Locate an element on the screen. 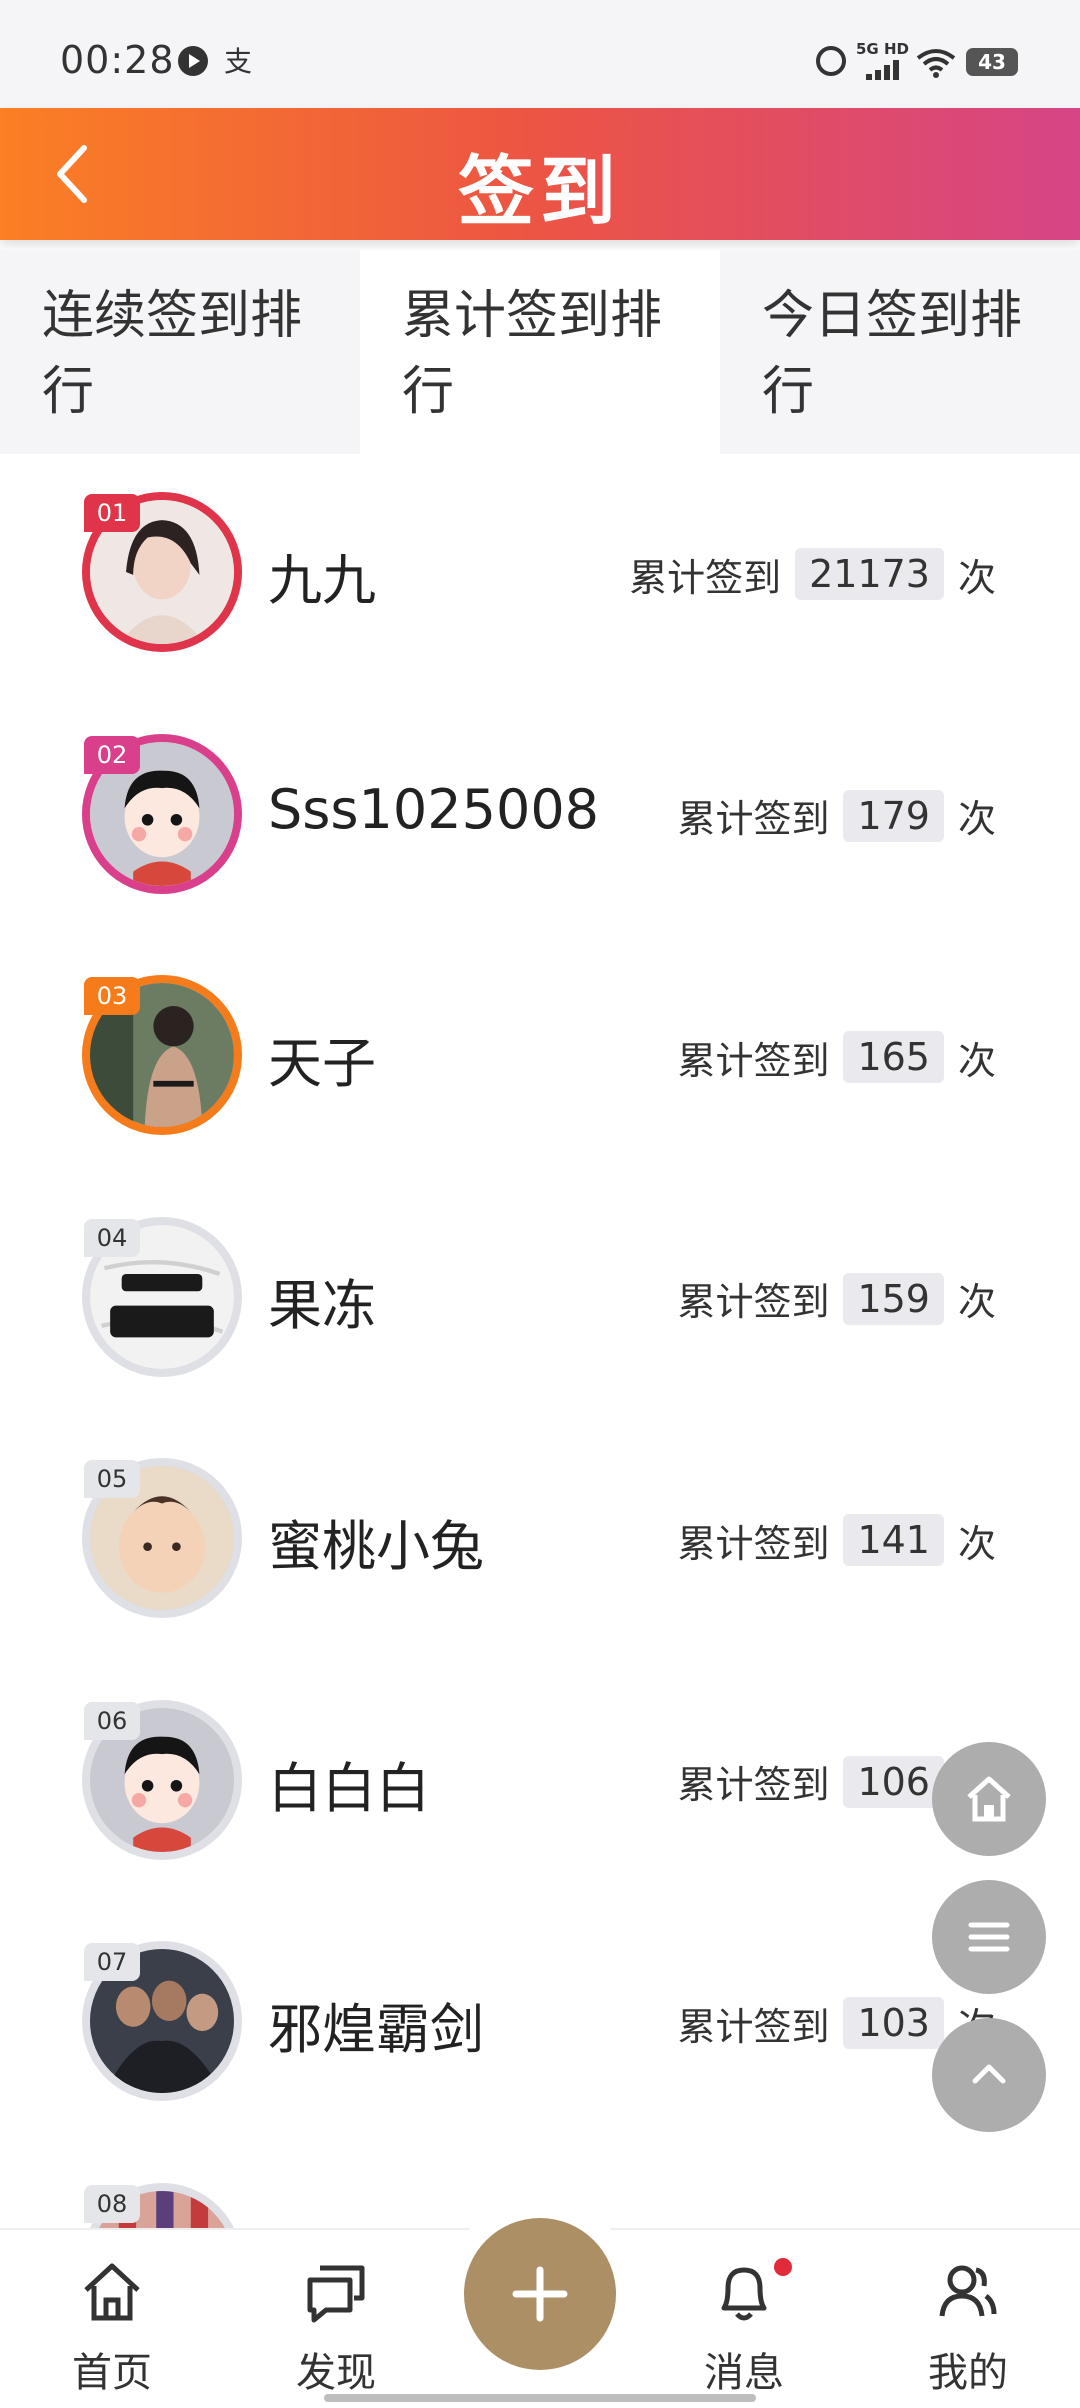 This screenshot has height=2408, width=1080. checkin-stat: 累计签到 179 次 is located at coordinates (836, 816).